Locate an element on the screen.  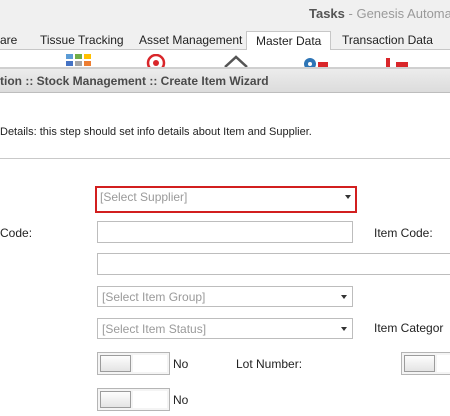
tab-software: are is located at coordinates (8, 41).